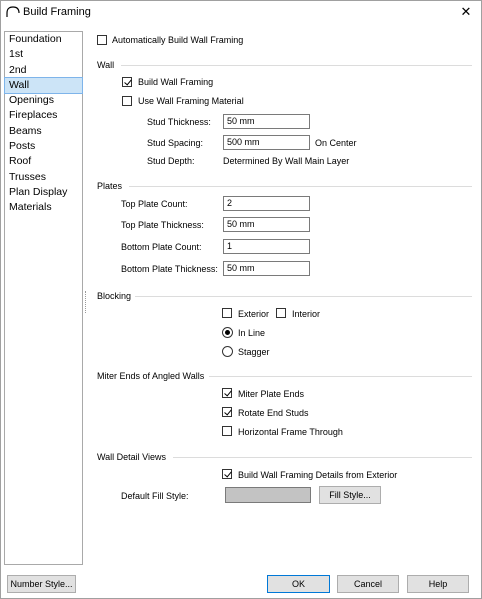 This screenshot has height=599, width=482. I want to click on blocking-group-title: Blocking, so click(114, 296).